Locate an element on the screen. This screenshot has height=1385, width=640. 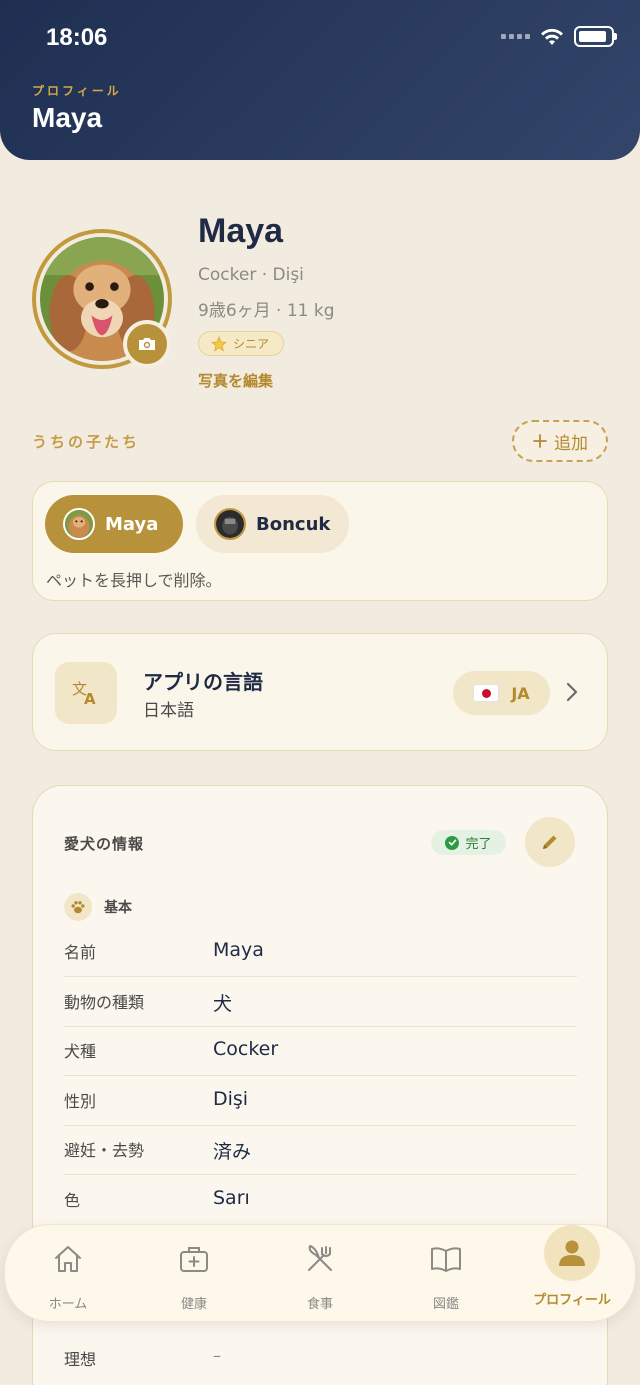
page-title: Maya is located at coordinates (67, 117).